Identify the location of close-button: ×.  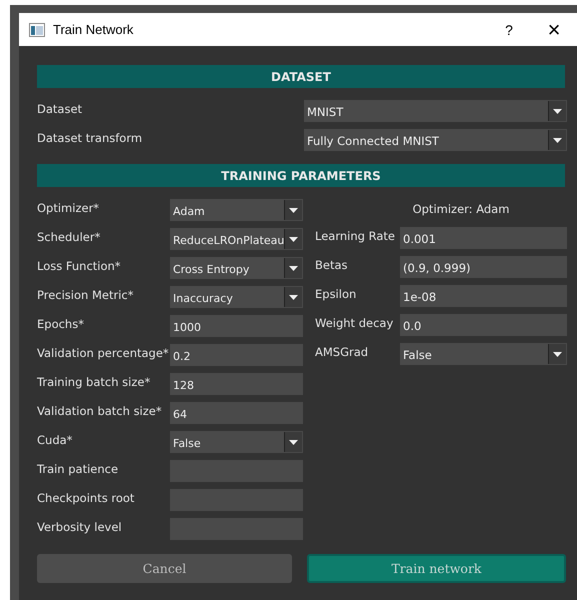
(554, 29).